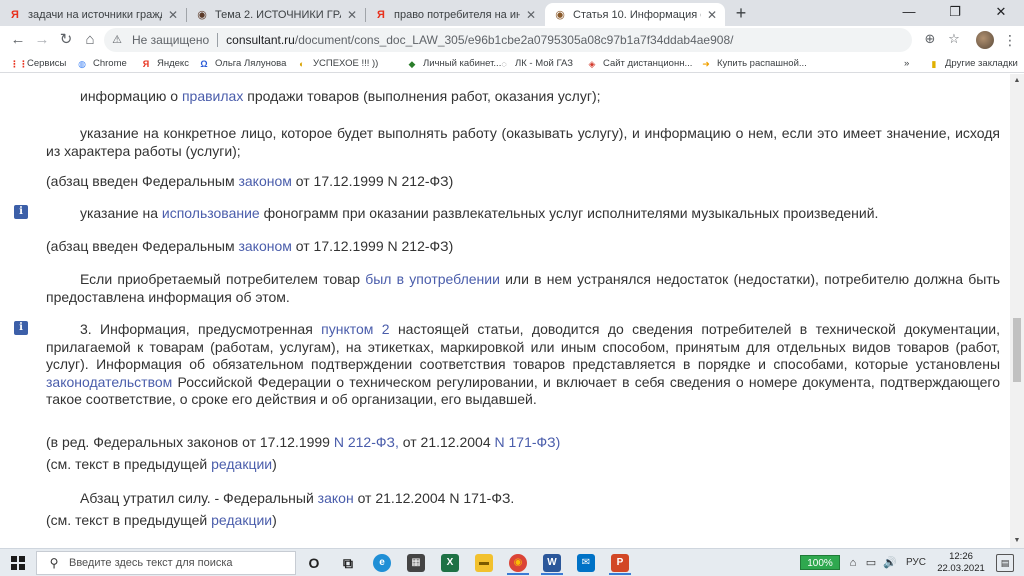 The width and height of the screenshot is (1024, 576). Describe the element at coordinates (455, 14) in the screenshot. I see `tab-3: Я право потребителя на информ ✕` at that location.